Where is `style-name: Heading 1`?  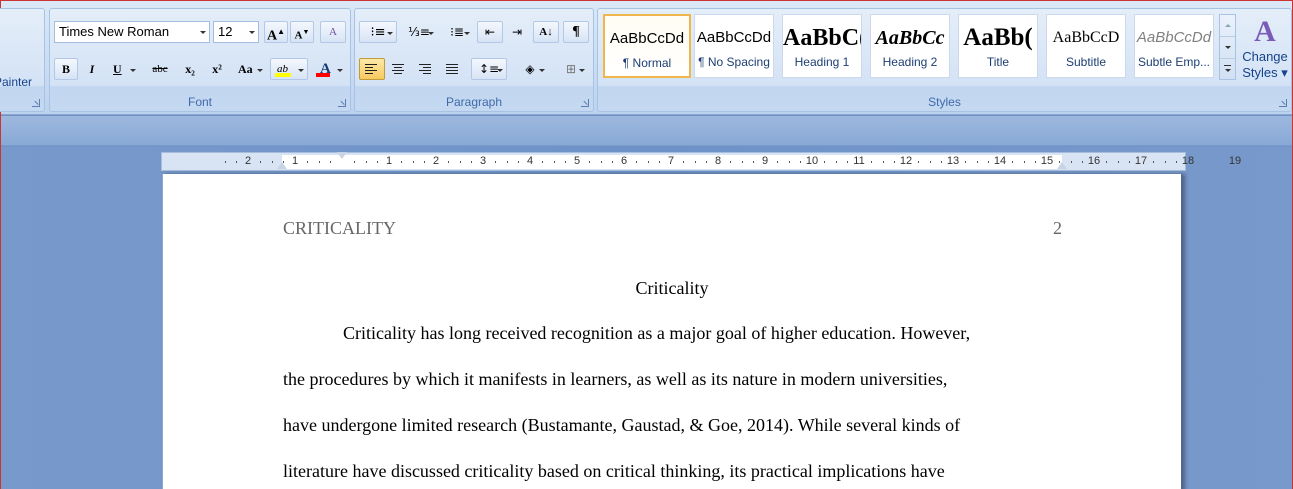 style-name: Heading 1 is located at coordinates (822, 62).